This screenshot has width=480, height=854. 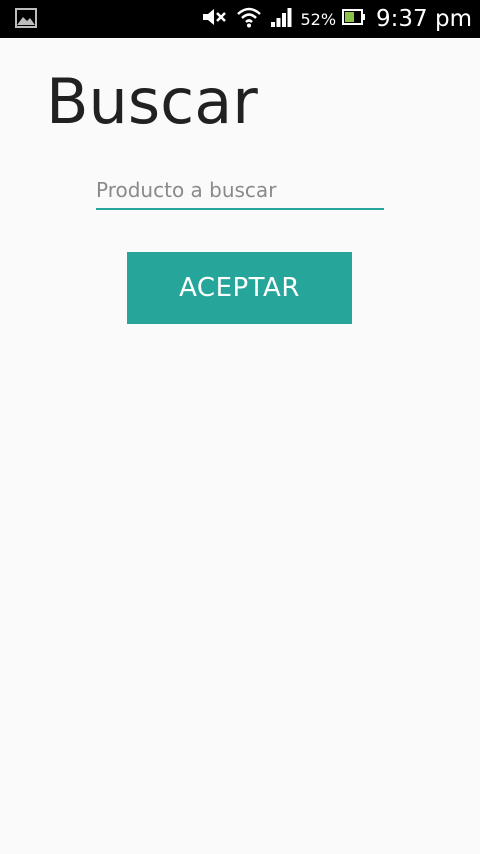 What do you see at coordinates (249, 19) in the screenshot?
I see `wifi-icon` at bounding box center [249, 19].